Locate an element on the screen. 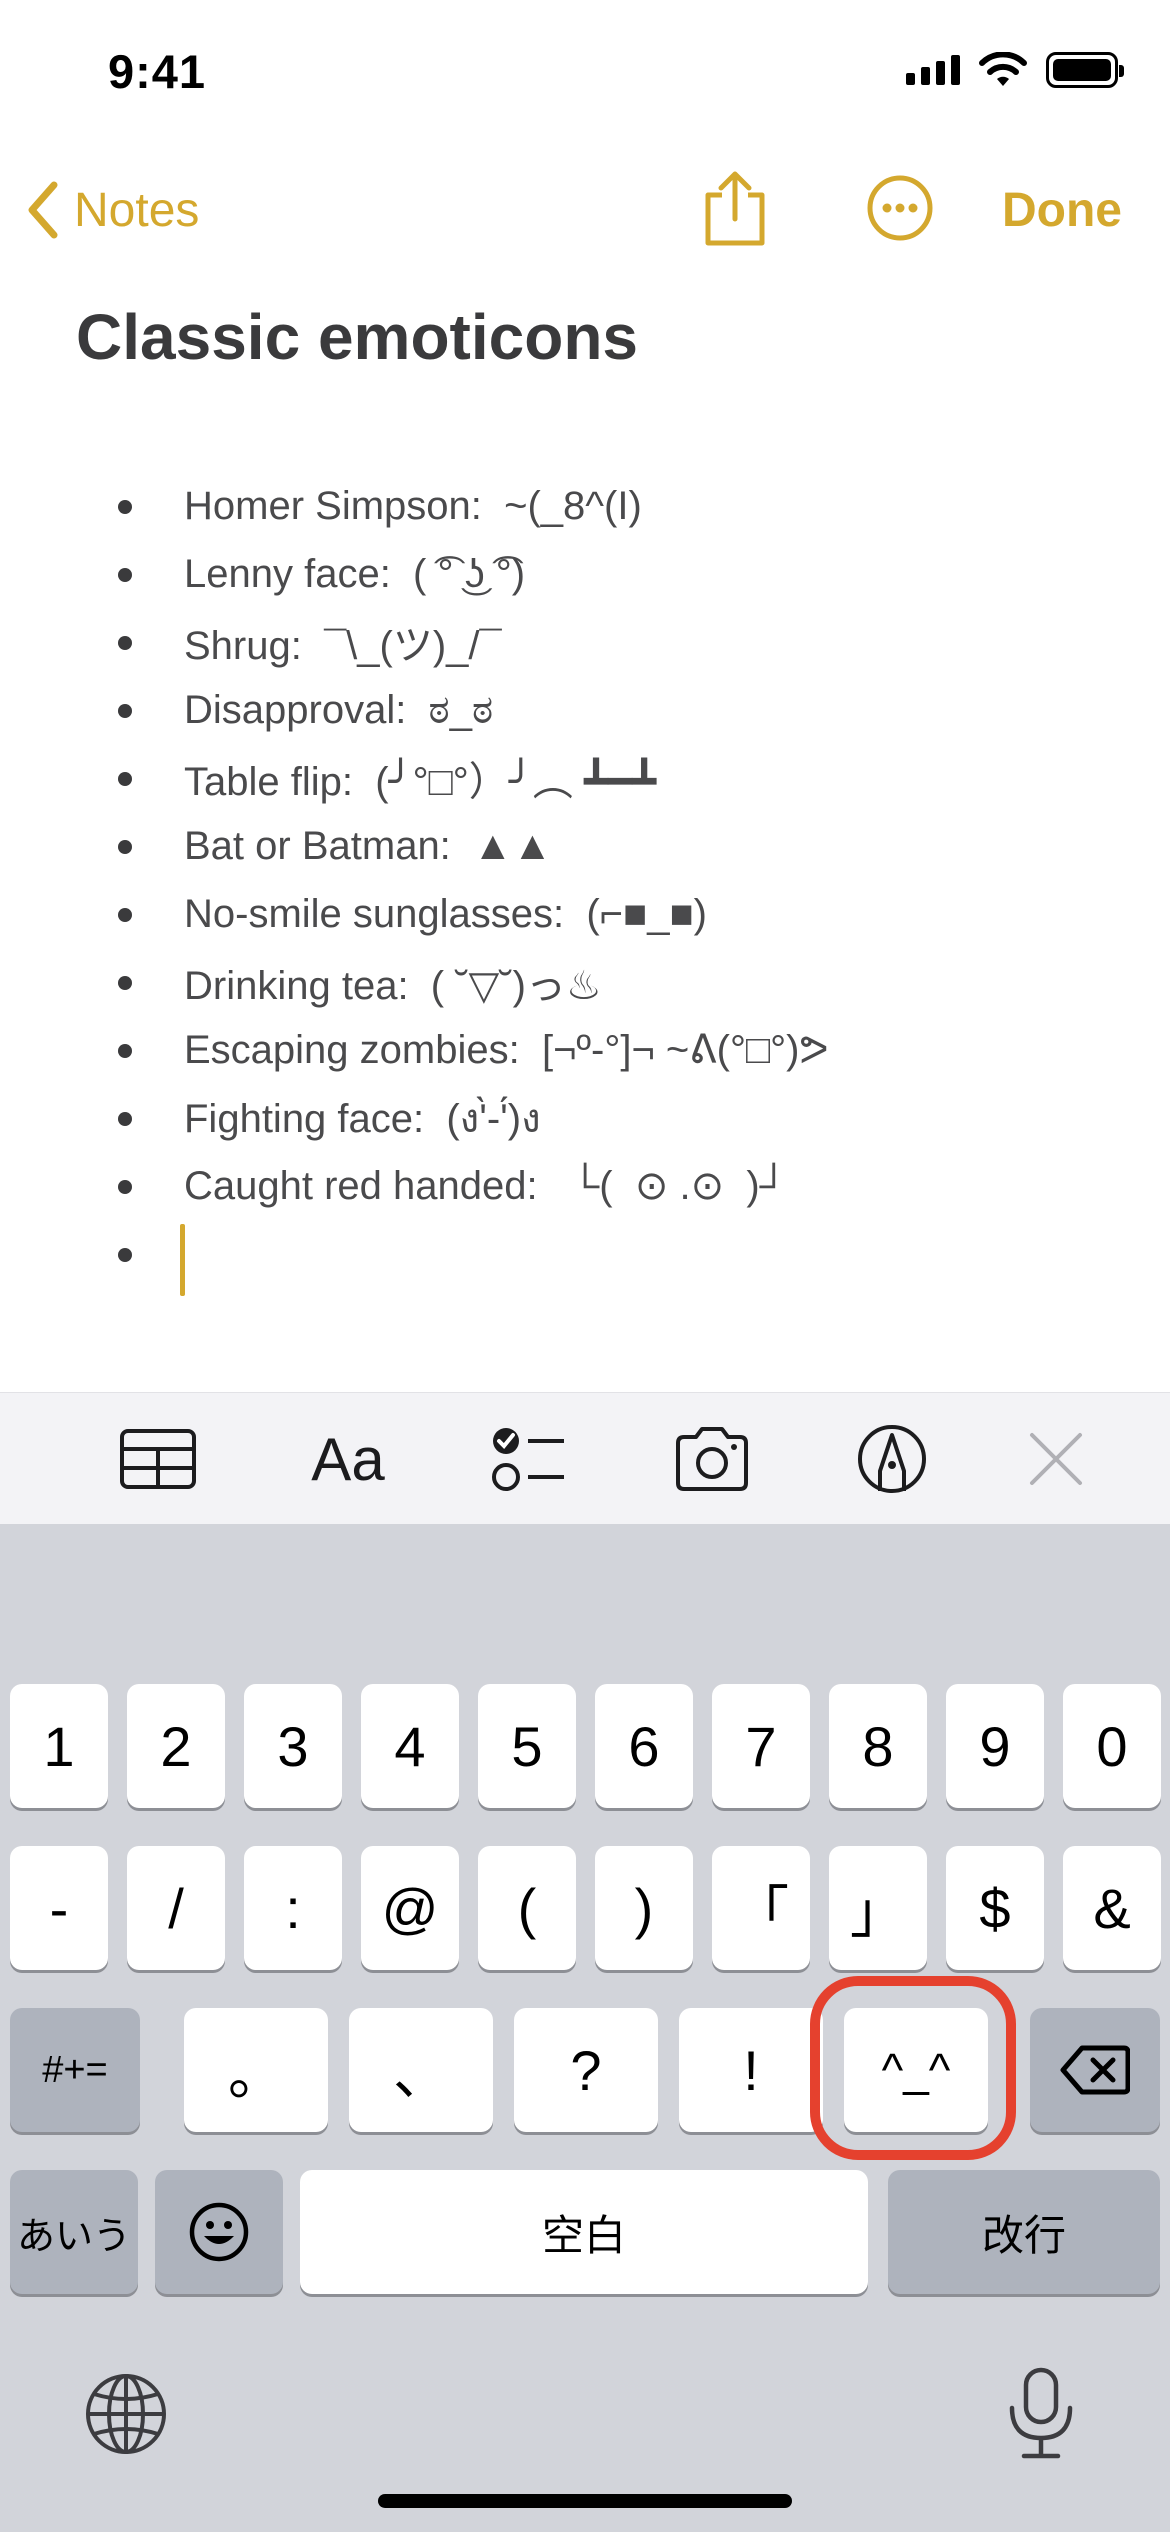  key-label: ( is located at coordinates (527, 1908).